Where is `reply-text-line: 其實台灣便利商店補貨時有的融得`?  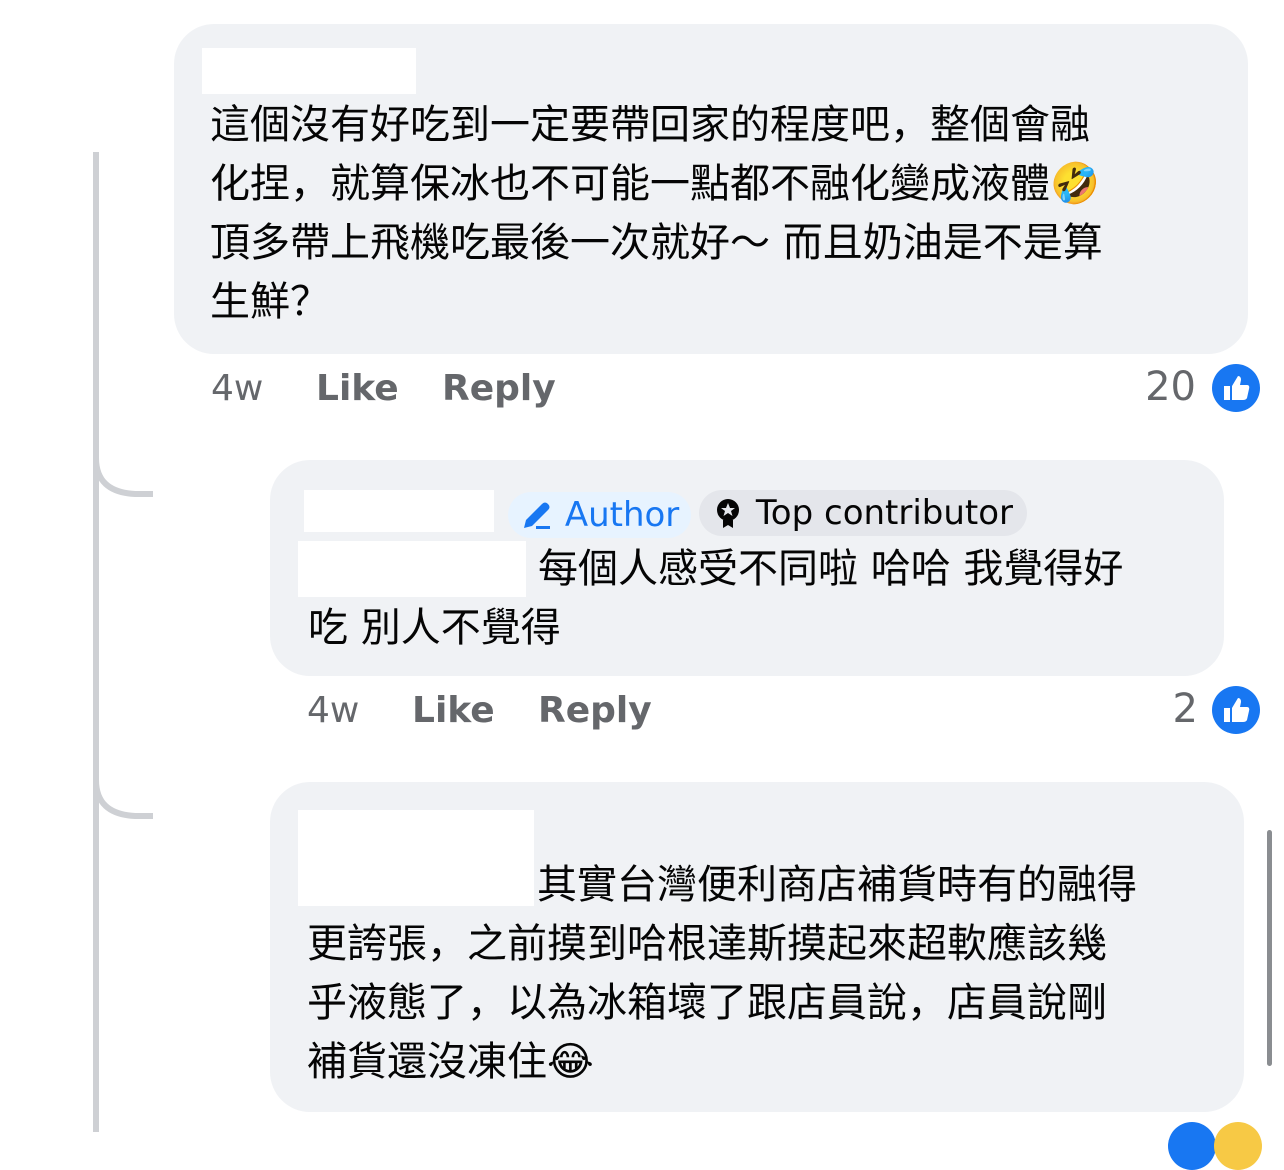
reply-text-line: 其實台灣便利商店補貨時有的融得 is located at coordinates (837, 885).